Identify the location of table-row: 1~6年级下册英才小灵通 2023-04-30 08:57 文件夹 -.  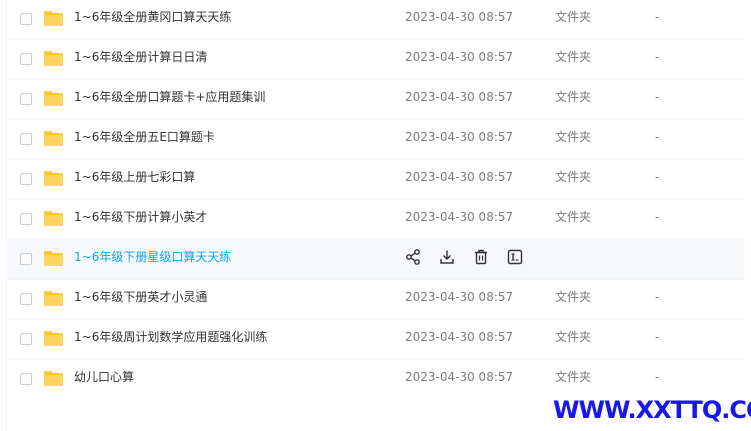
(375, 300).